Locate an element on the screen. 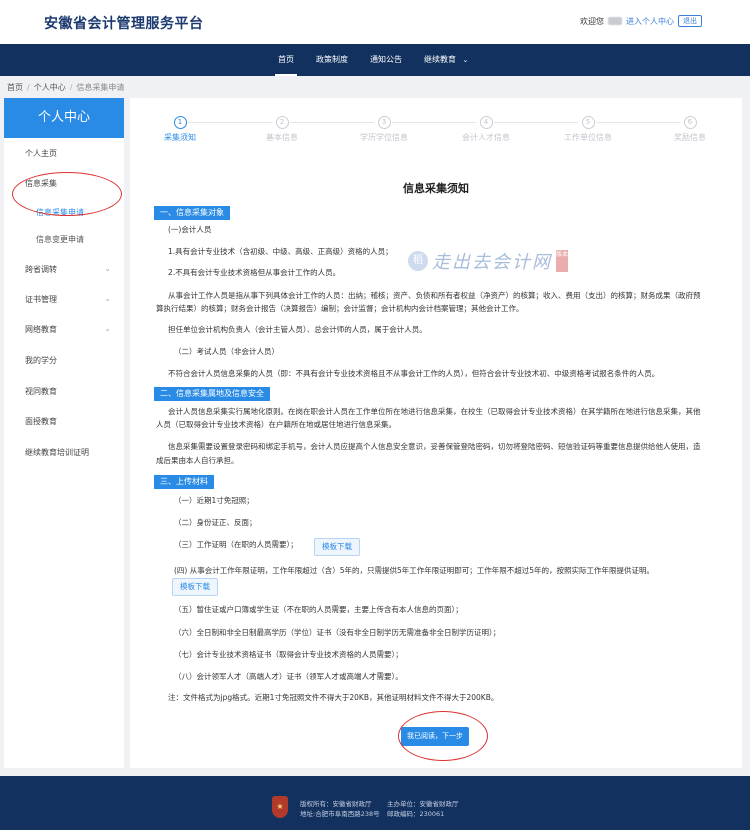 The width and height of the screenshot is (750, 830). profile-link: 进入个人中心 is located at coordinates (650, 21).